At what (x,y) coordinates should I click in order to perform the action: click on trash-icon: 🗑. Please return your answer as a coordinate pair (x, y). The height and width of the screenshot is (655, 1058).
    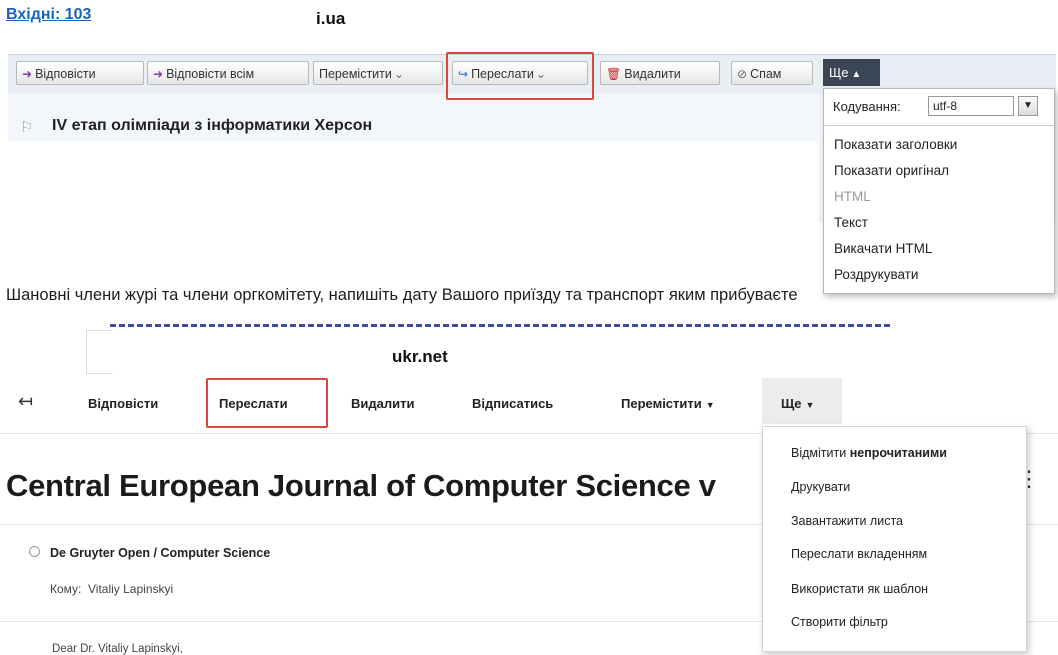
    Looking at the image, I should click on (614, 74).